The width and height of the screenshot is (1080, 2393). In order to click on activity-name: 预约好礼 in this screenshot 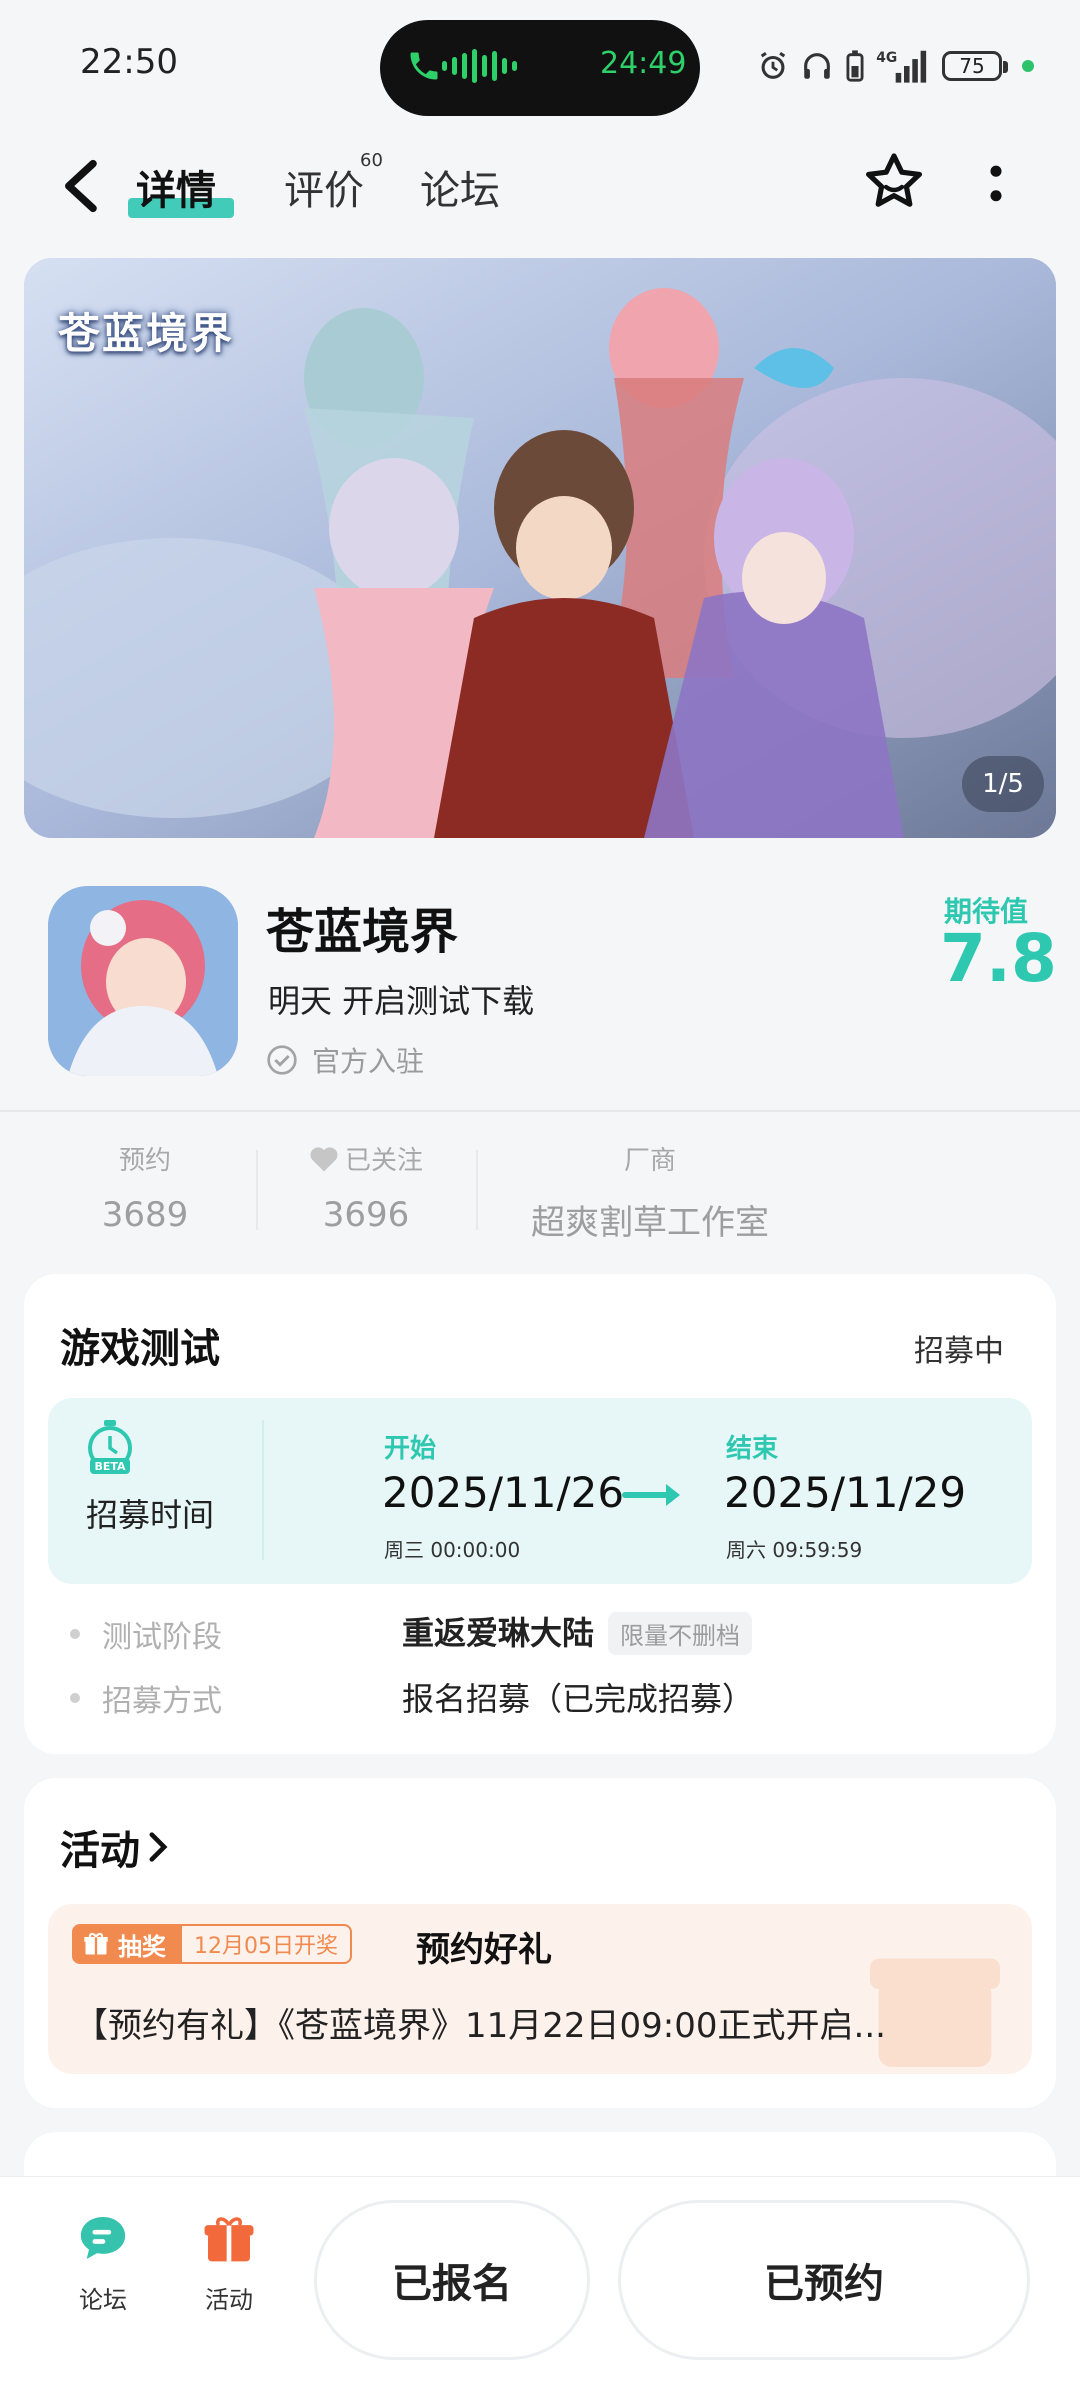, I will do `click(484, 1950)`.